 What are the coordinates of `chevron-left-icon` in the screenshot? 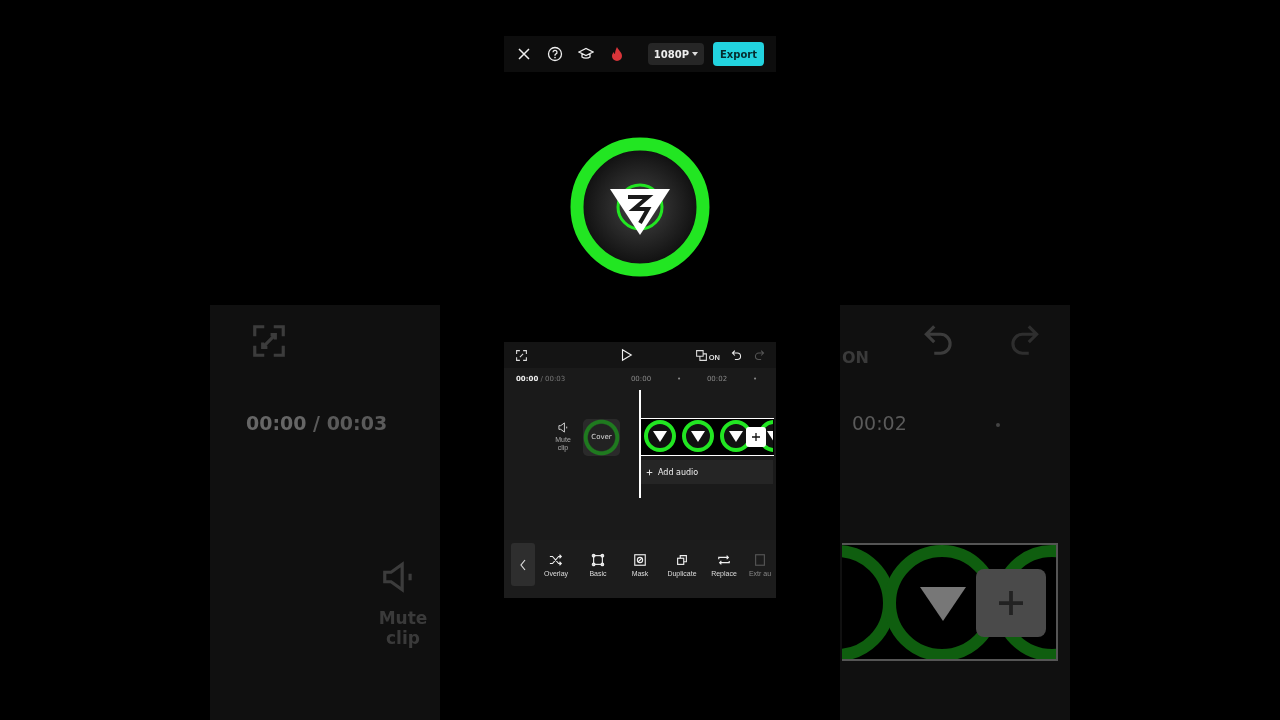 It's located at (523, 564).